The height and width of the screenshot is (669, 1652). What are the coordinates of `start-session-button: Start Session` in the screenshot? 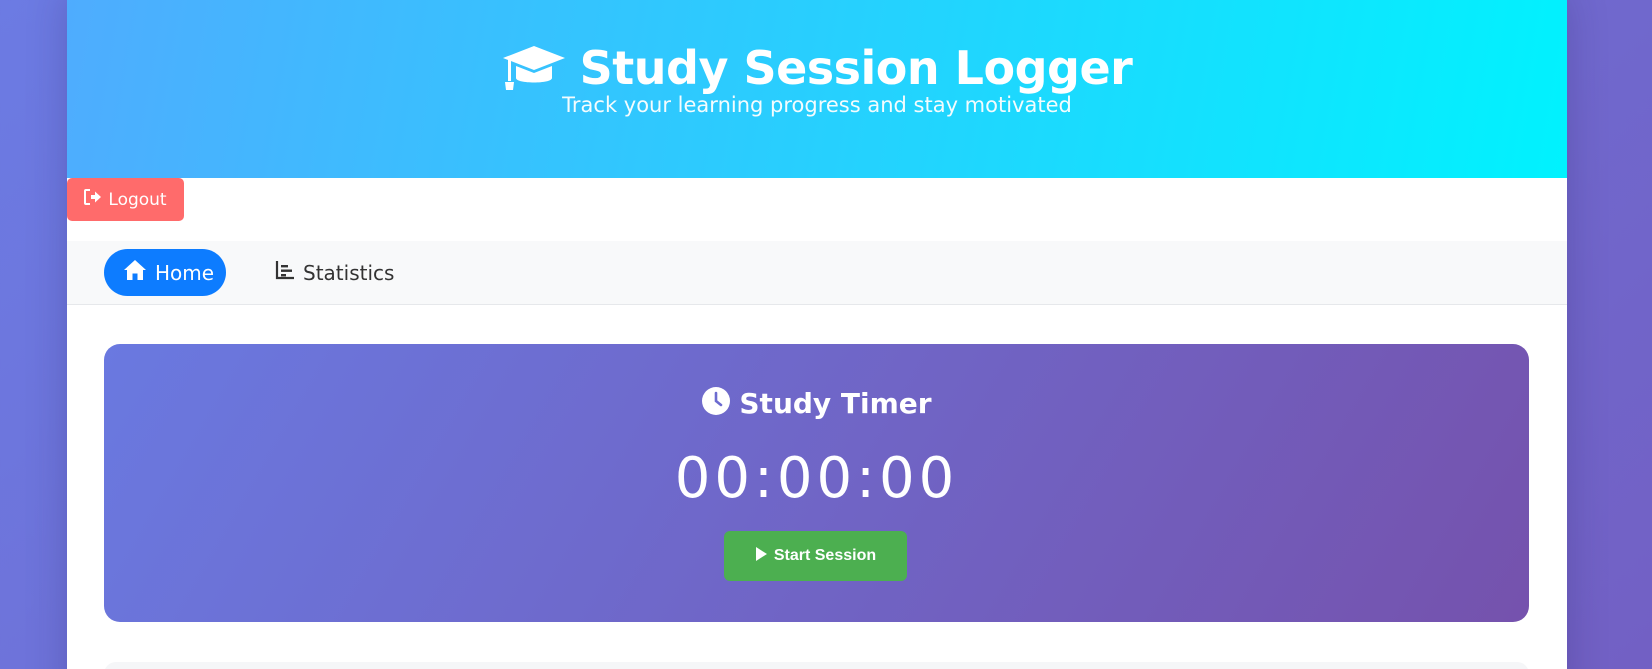 It's located at (815, 556).